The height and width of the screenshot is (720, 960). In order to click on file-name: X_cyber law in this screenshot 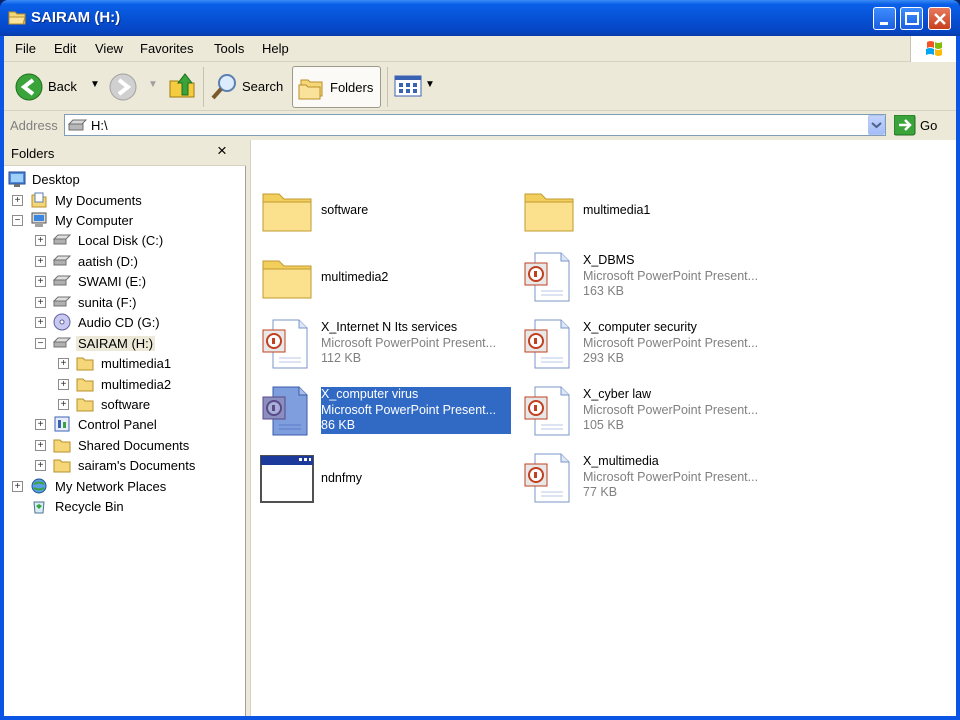, I will do `click(617, 394)`.